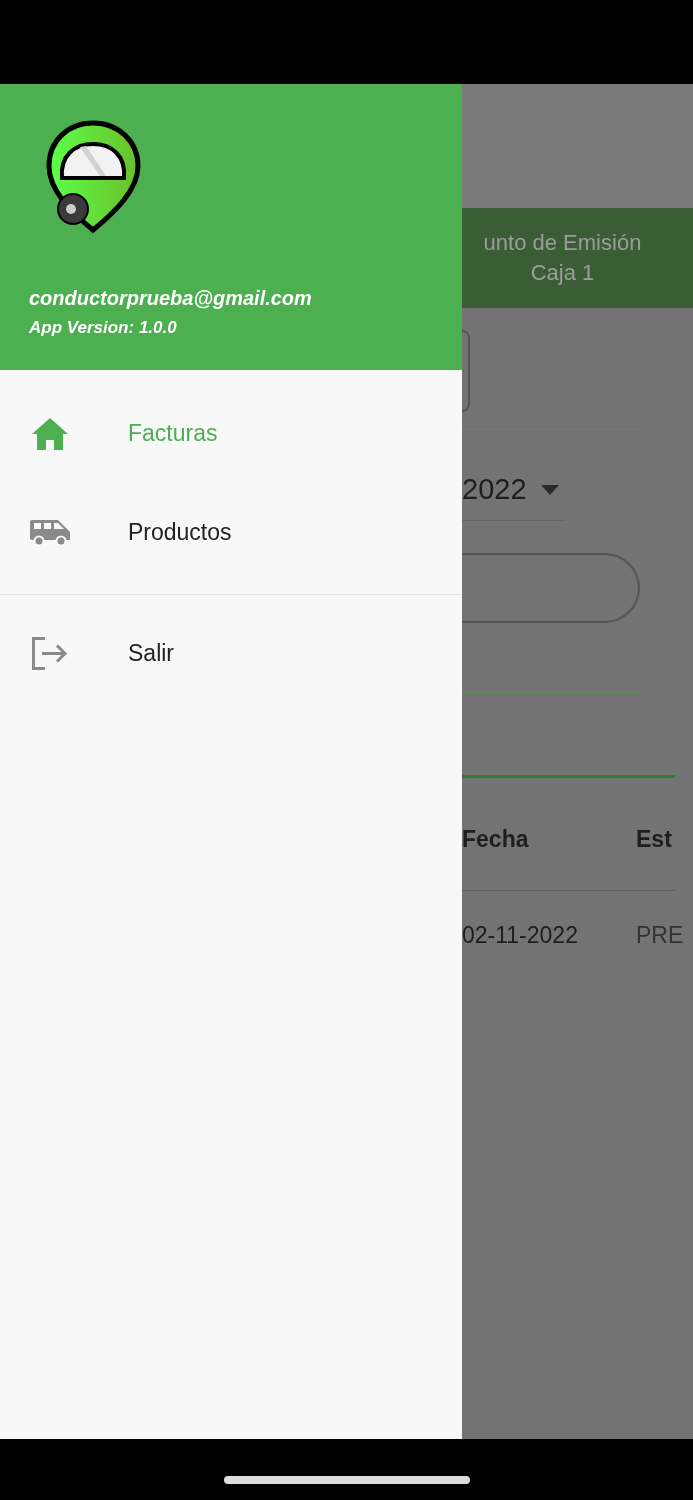 Image resolution: width=693 pixels, height=1500 pixels. Describe the element at coordinates (551, 587) in the screenshot. I see `outlined-button` at that location.